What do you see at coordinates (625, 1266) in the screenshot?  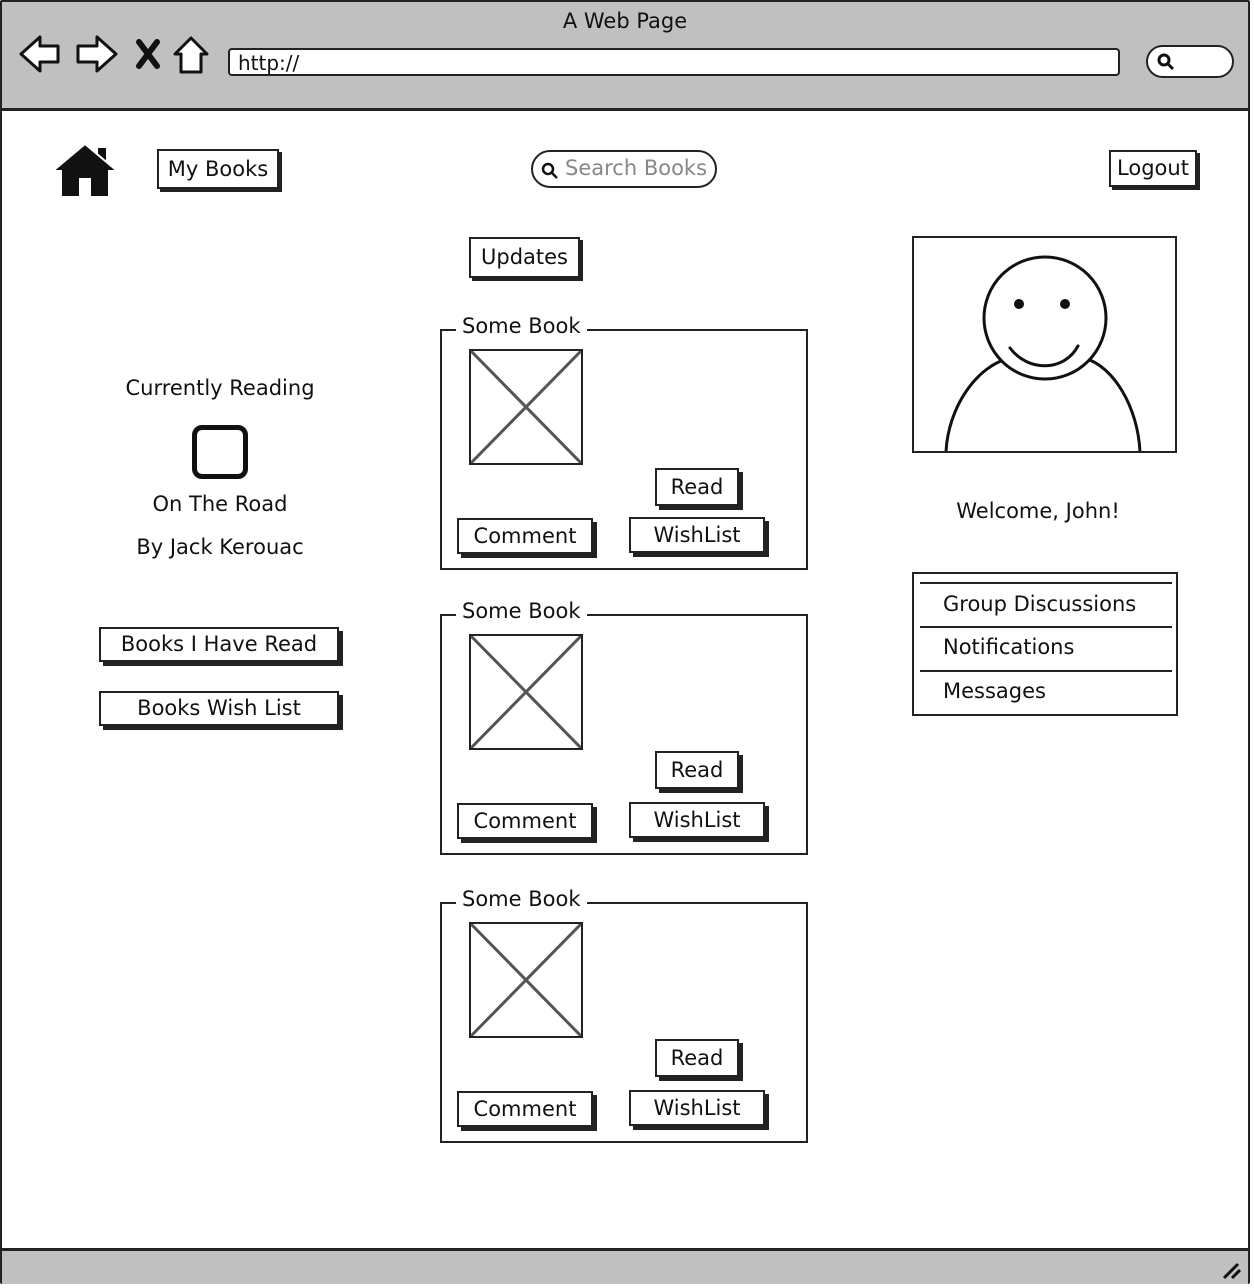 I see `status-bar` at bounding box center [625, 1266].